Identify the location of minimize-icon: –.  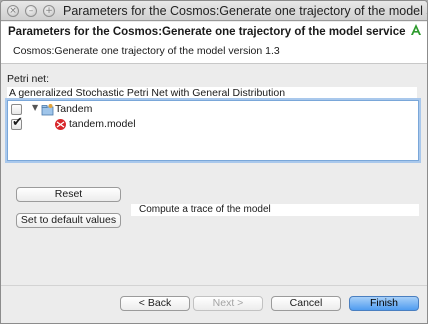
(31, 11).